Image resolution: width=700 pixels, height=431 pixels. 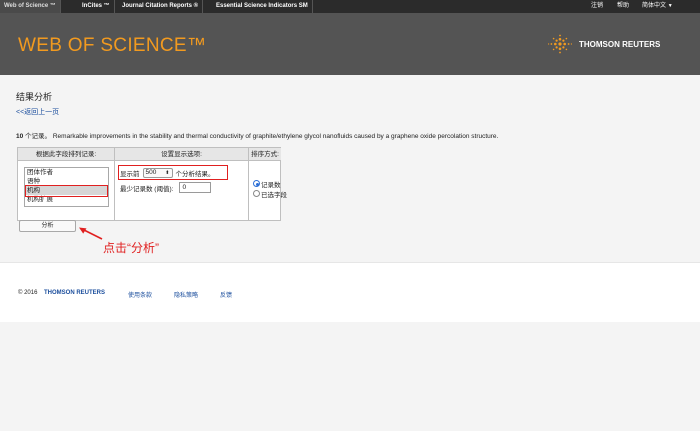 I want to click on footer-brand: THOMSON REUTERS, so click(x=74, y=293).